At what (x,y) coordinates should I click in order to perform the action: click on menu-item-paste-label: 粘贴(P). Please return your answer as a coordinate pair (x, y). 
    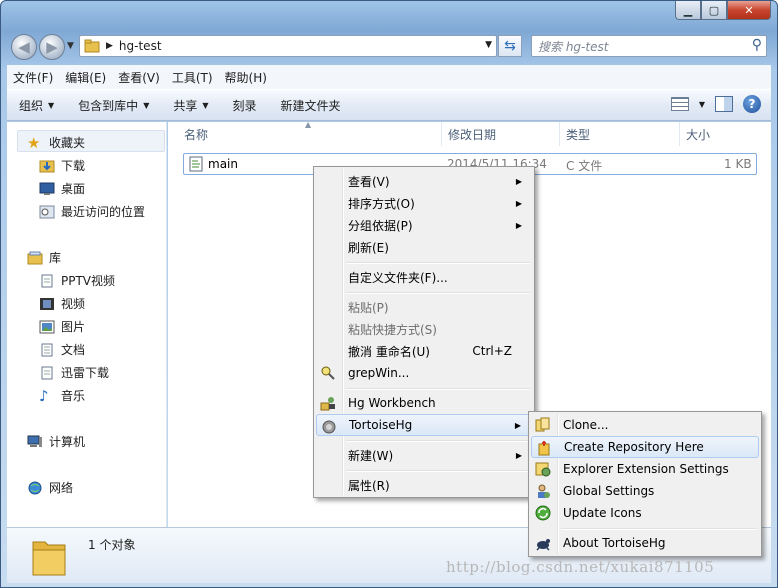
    Looking at the image, I should click on (368, 307).